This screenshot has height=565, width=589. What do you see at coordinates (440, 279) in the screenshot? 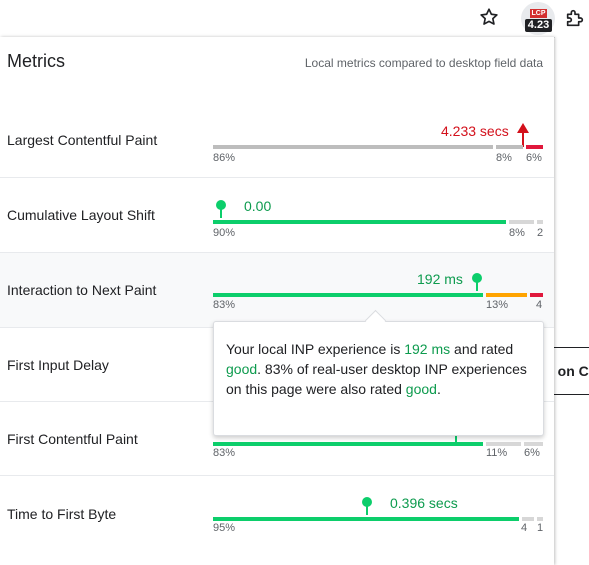
I see `metric-value: 192 ms` at bounding box center [440, 279].